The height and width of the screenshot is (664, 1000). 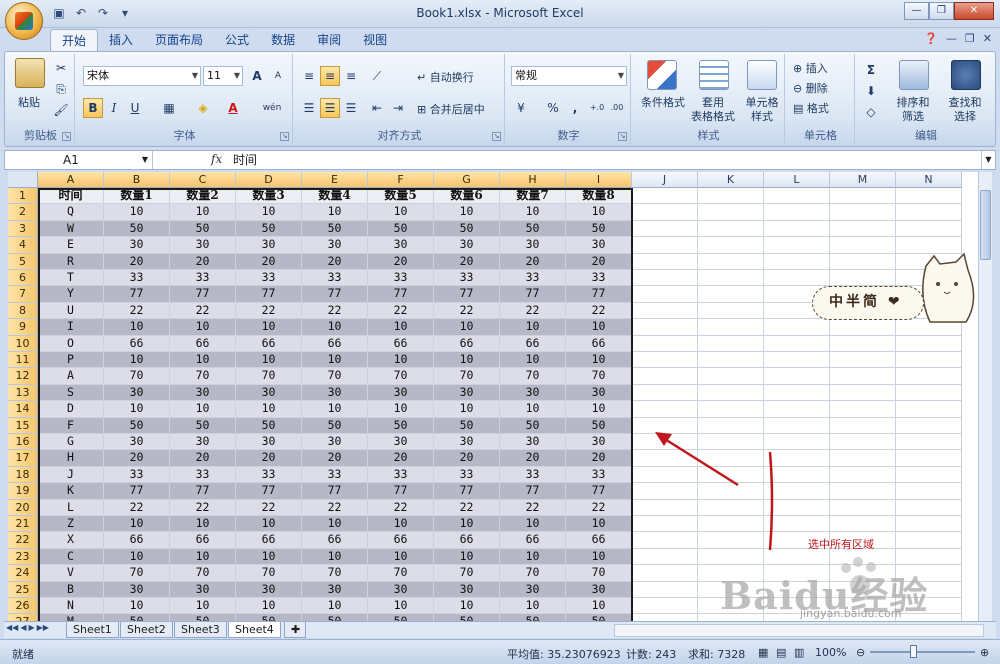 I want to click on table-cell: T, so click(x=71, y=278).